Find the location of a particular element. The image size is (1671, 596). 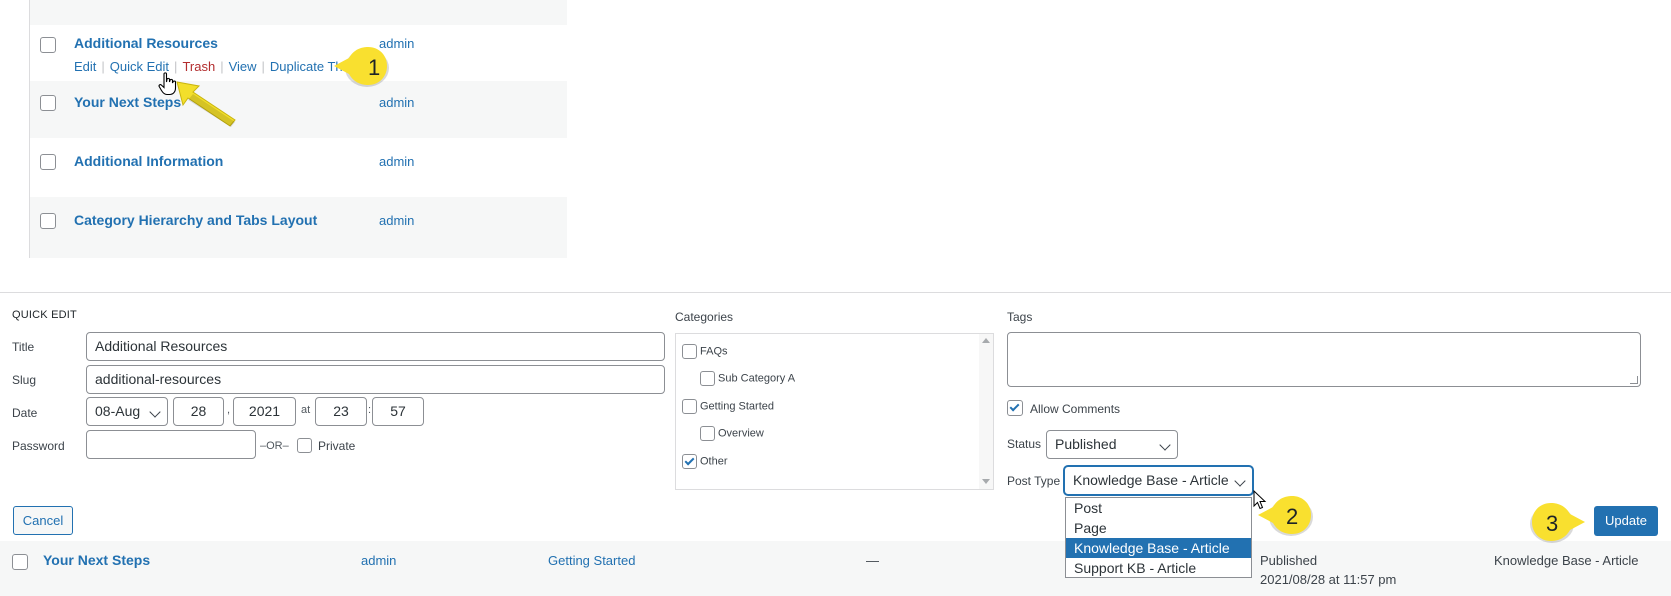

status-select: Published is located at coordinates (1112, 444).